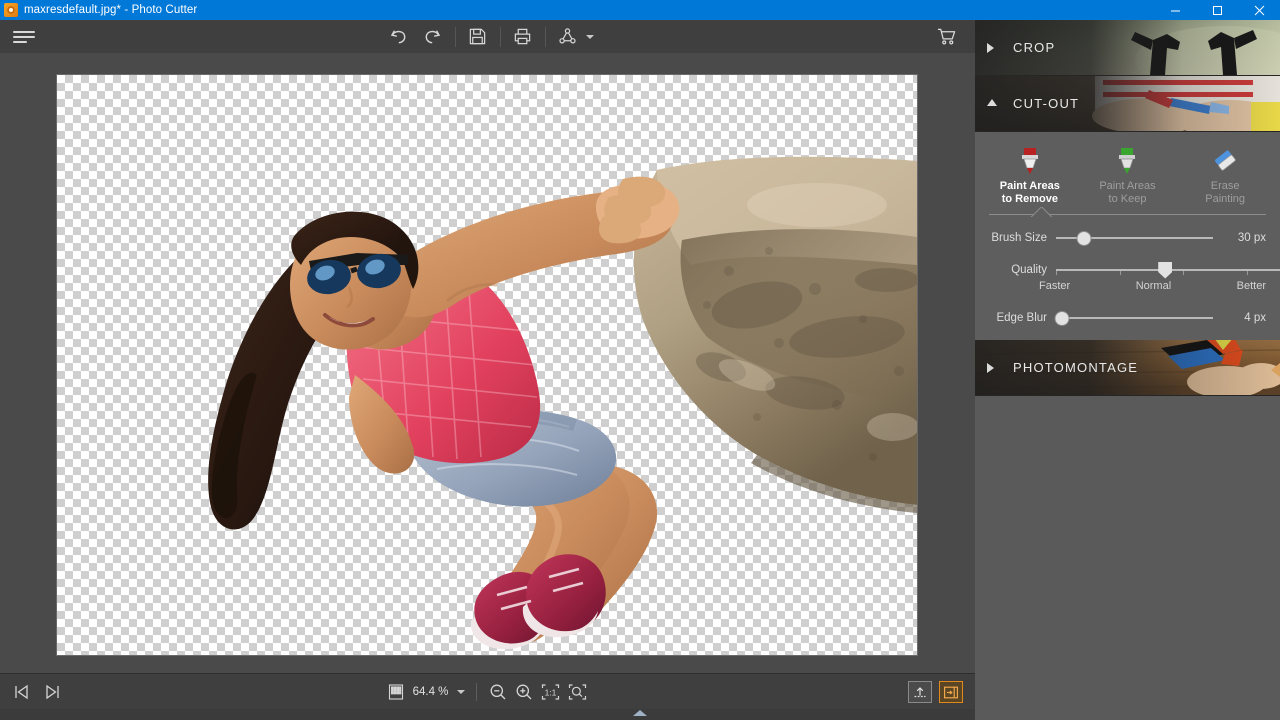 The image size is (1280, 720). Describe the element at coordinates (478, 37) in the screenshot. I see `save-button` at that location.